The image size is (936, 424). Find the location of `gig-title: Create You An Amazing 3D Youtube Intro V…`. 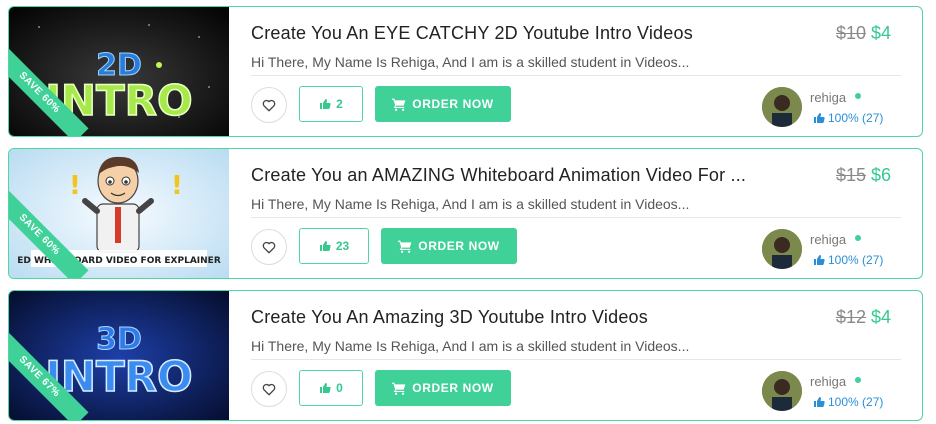

gig-title: Create You An Amazing 3D Youtube Intro V… is located at coordinates (449, 317).